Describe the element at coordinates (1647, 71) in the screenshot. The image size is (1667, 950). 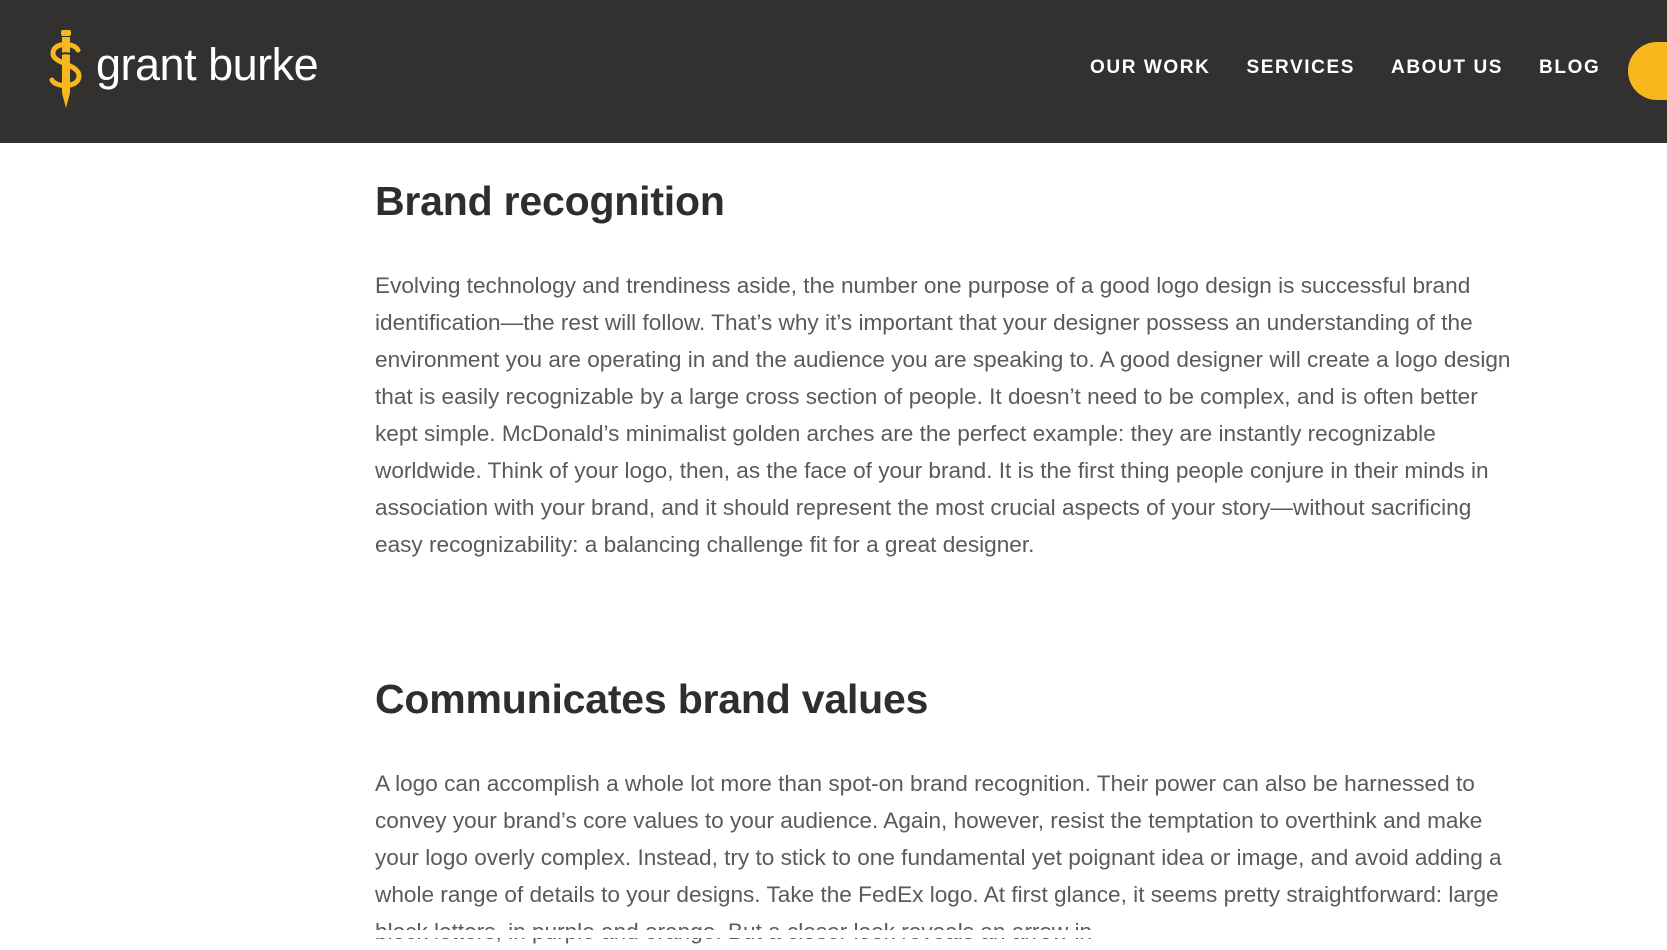
I see `contact-button` at that location.